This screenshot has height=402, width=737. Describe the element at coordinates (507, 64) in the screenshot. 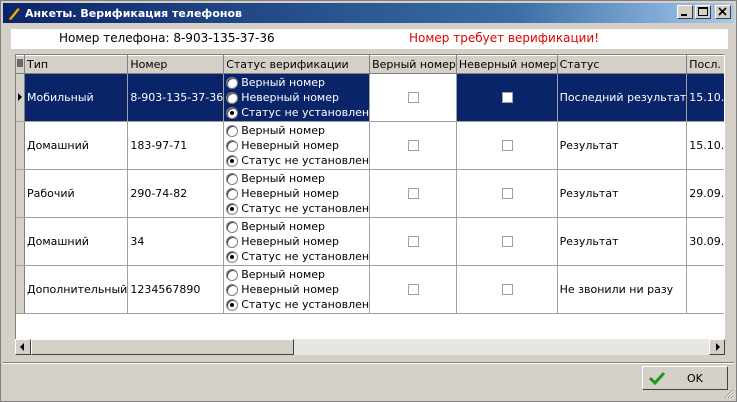

I see `column-header-wrong: Неверный номер` at that location.